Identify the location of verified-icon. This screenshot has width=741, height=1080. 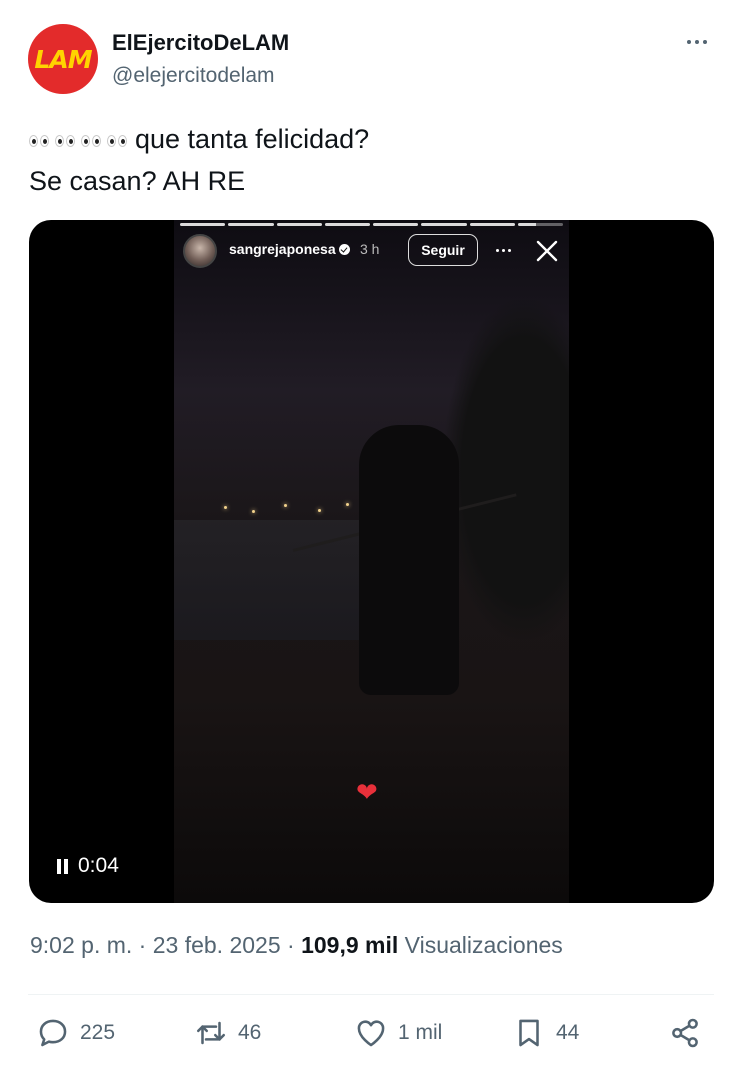
(344, 249).